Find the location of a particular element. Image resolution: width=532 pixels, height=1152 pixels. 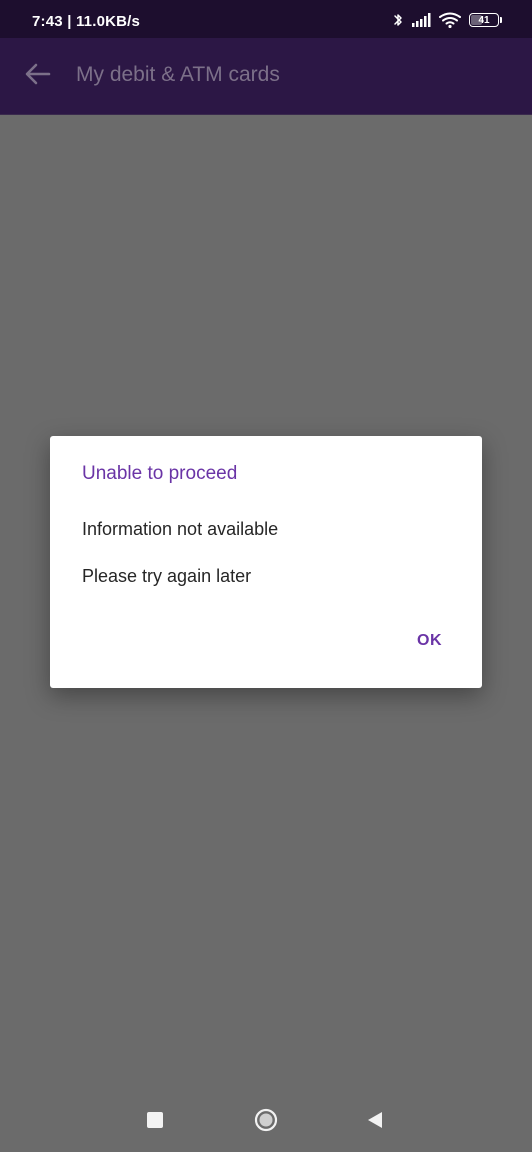

back-button is located at coordinates (38, 76).